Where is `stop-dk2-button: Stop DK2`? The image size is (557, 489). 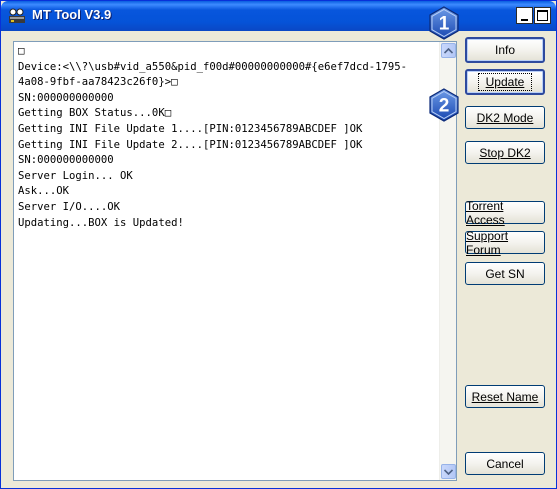
stop-dk2-button: Stop DK2 is located at coordinates (505, 152).